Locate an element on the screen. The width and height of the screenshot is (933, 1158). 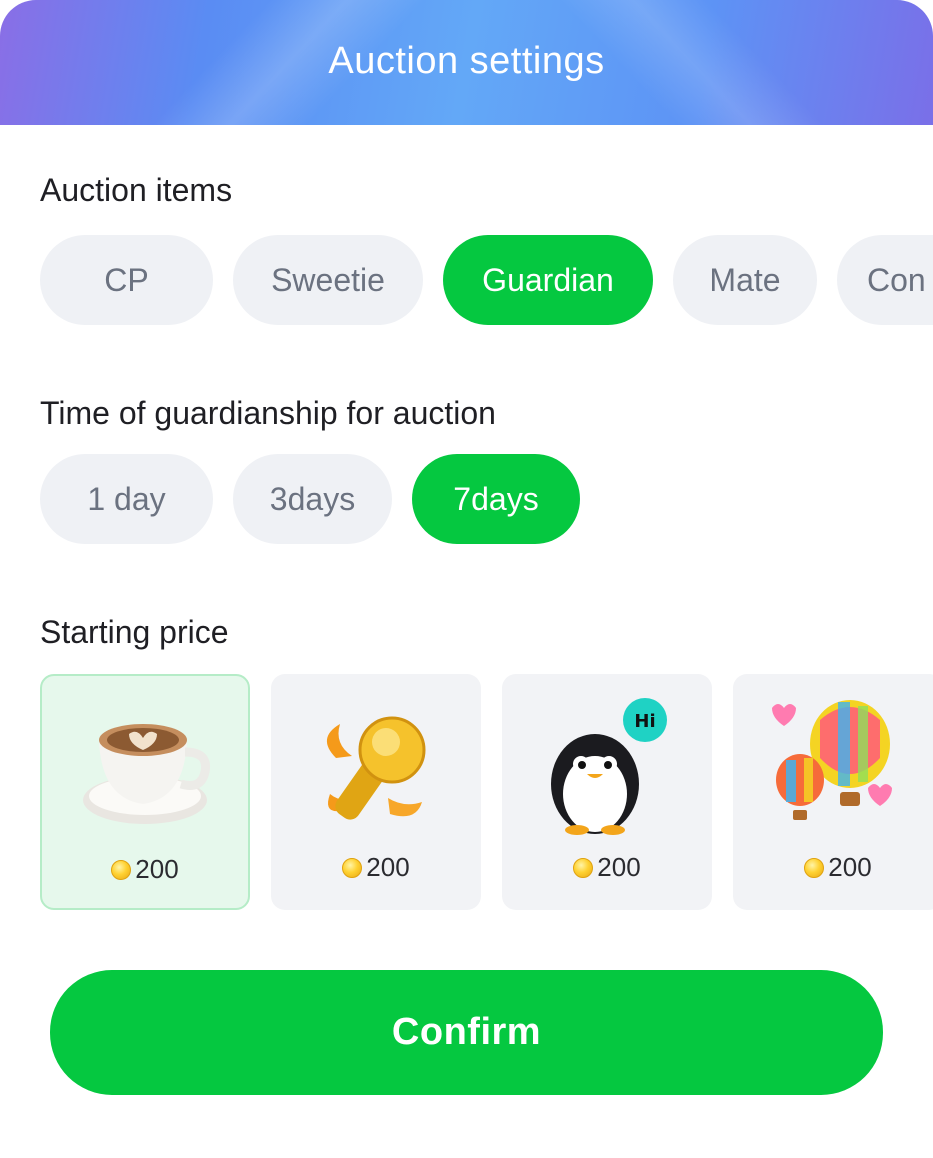
hot-air-balloon-icon is located at coordinates (832, 760).